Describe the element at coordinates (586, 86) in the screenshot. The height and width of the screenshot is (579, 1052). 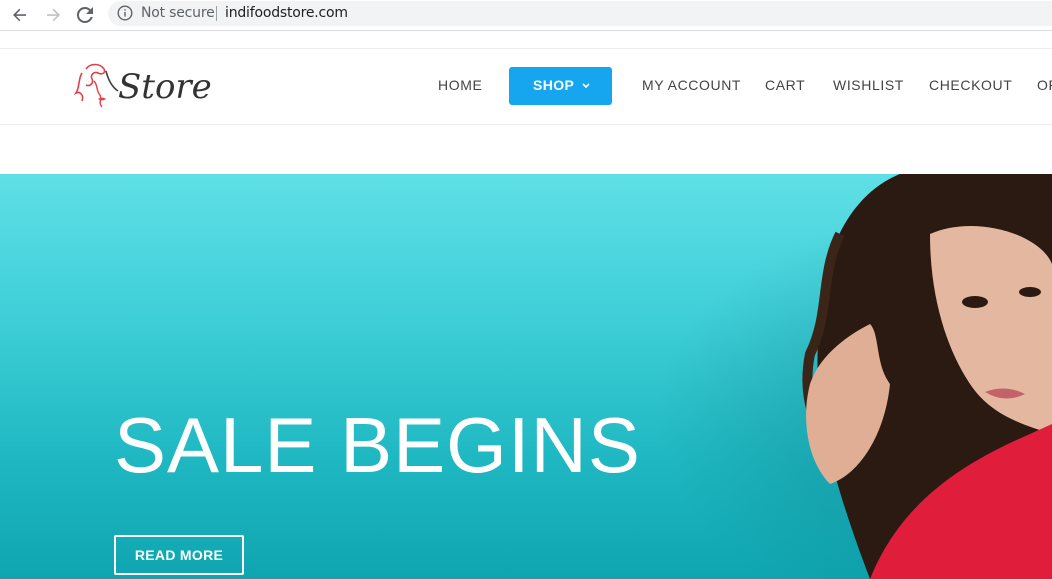
I see `chevron-down-icon` at that location.